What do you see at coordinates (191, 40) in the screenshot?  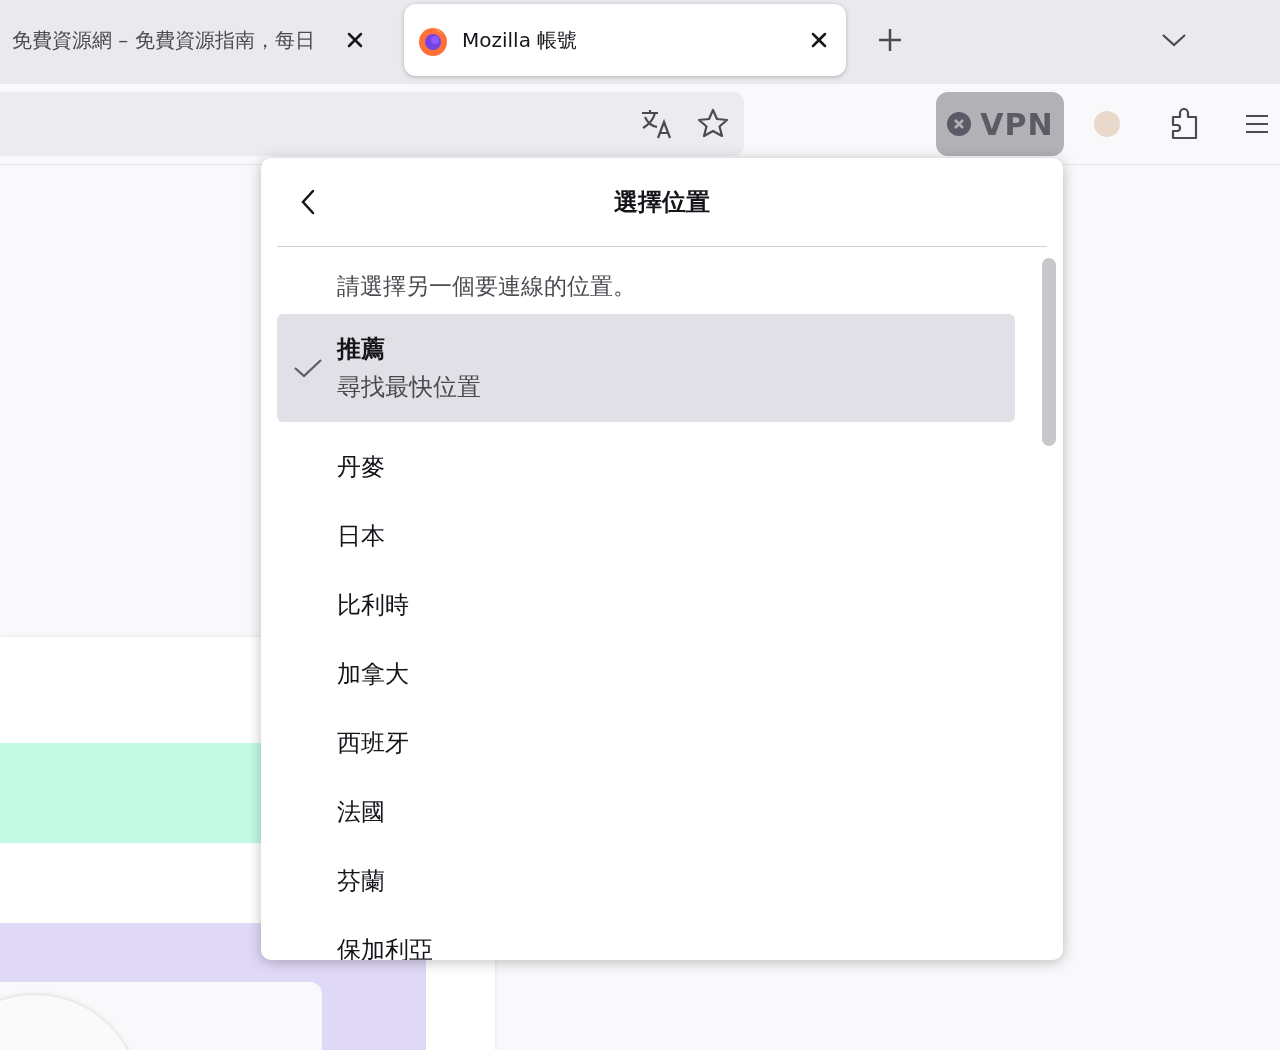 I see `browser-tab: 免費資源網 – 免費資源指南，每日` at bounding box center [191, 40].